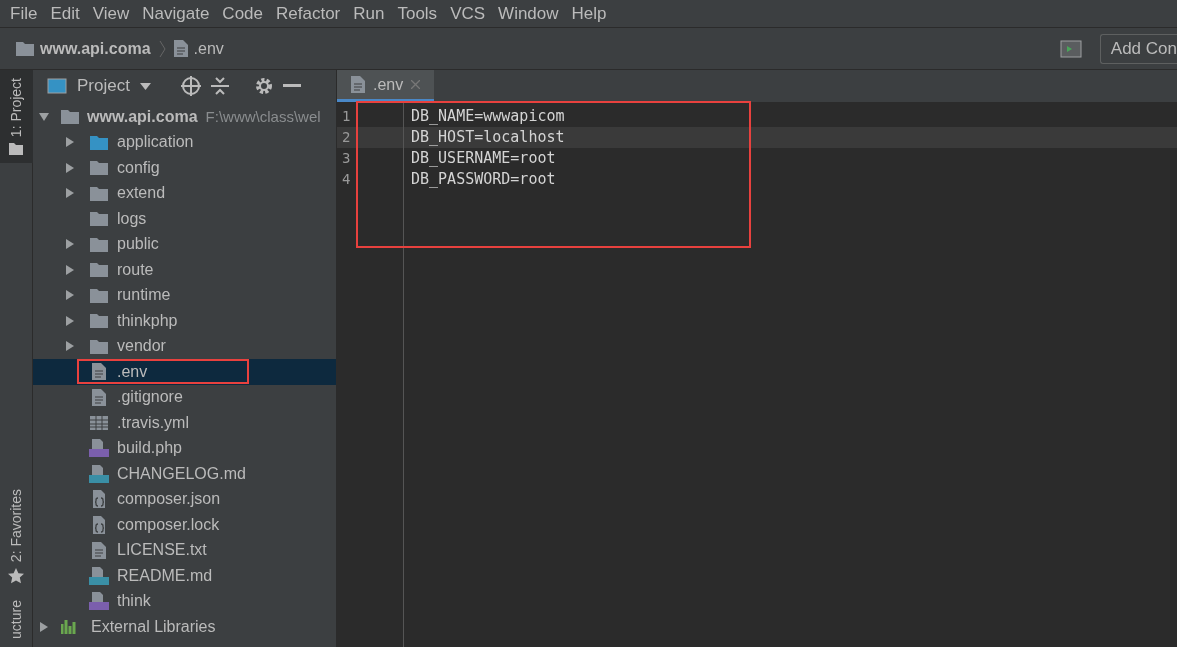 Image resolution: width=1177 pixels, height=647 pixels. I want to click on tree-item-label: think, so click(134, 601).